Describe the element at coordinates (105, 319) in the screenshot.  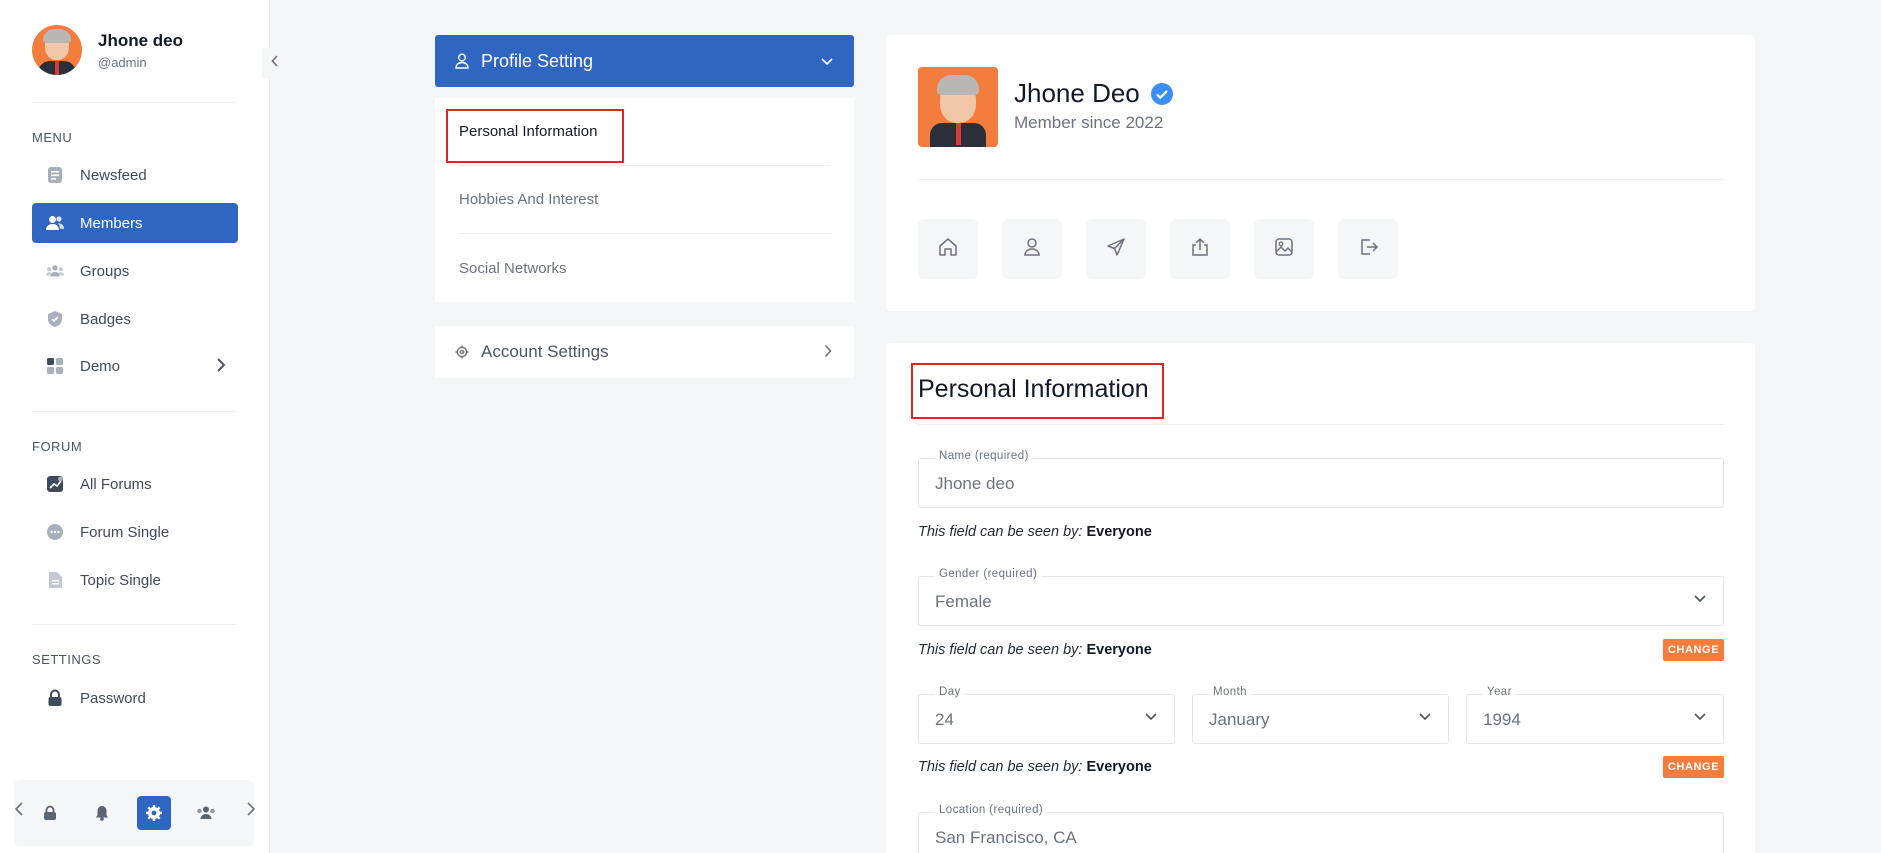
I see `sidebar-item-label: Badges` at that location.